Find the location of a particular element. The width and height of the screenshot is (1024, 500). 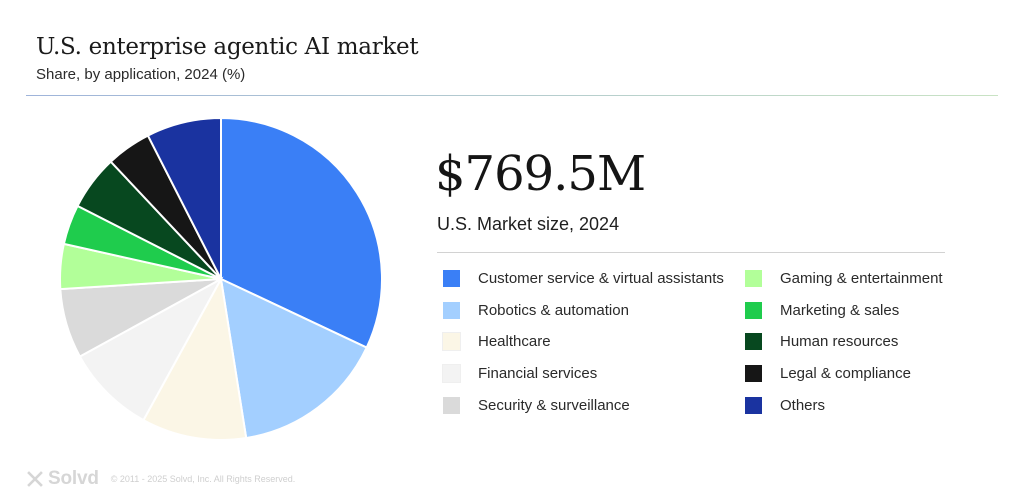

legend-item: Security & surveillance is located at coordinates (536, 405).